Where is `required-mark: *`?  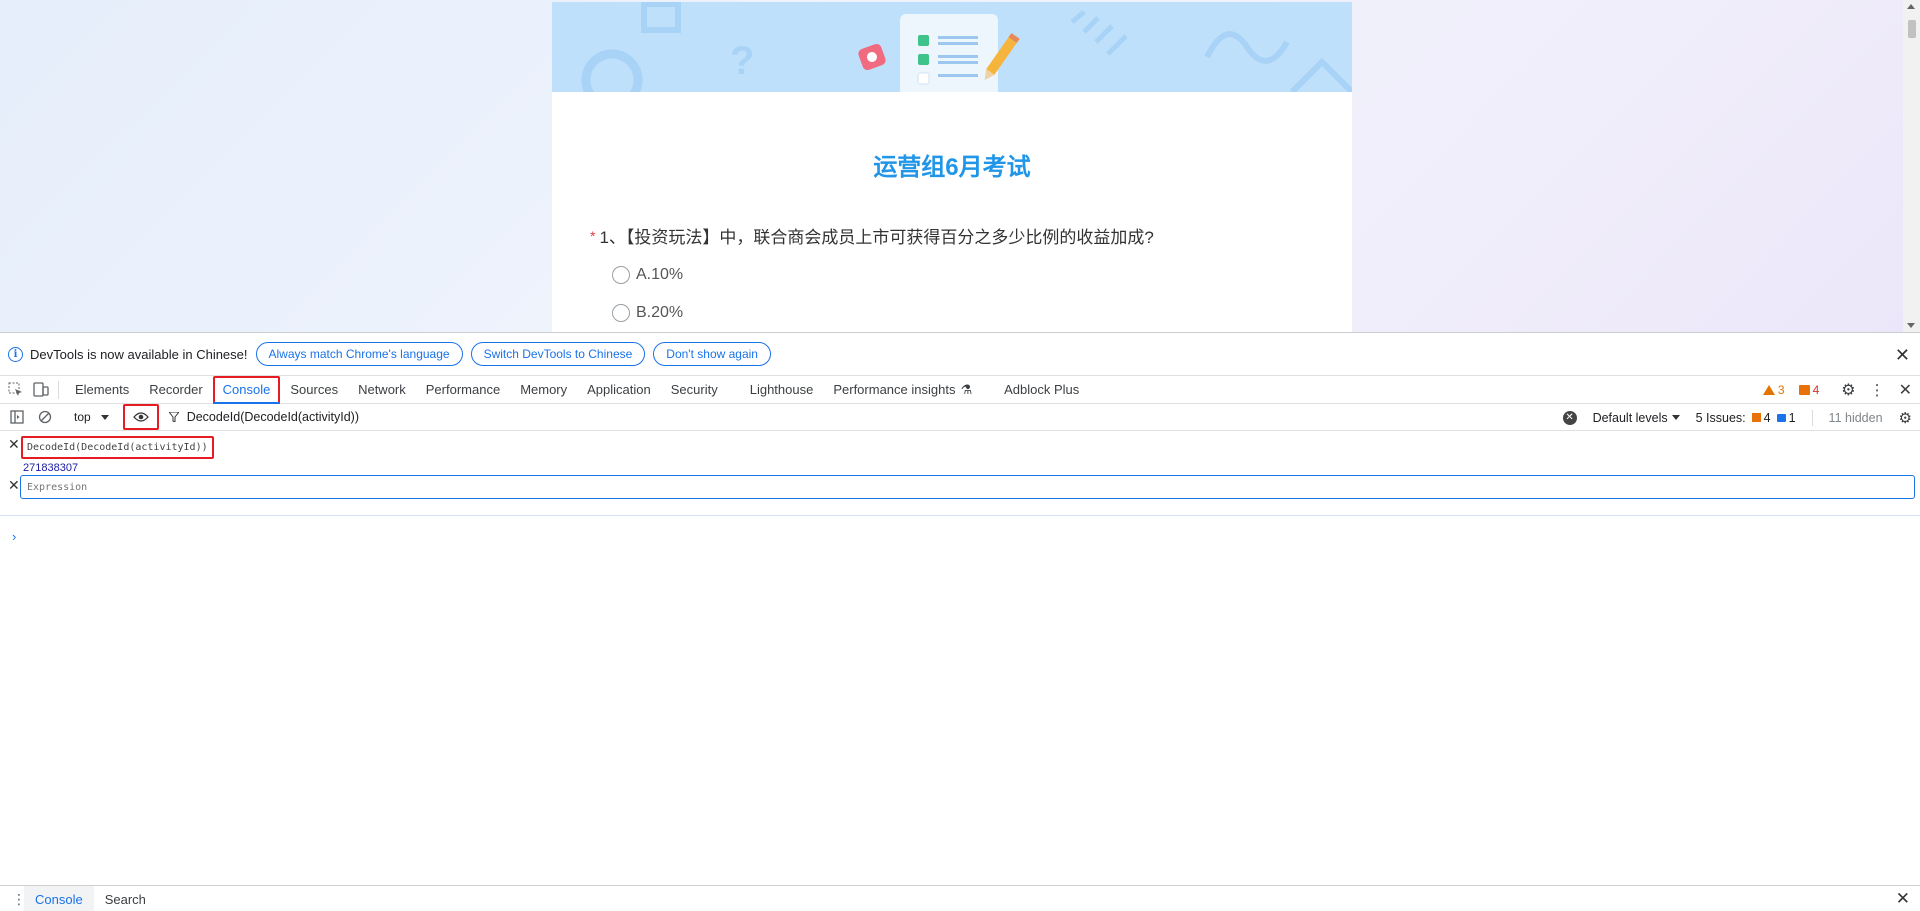 required-mark: * is located at coordinates (593, 236).